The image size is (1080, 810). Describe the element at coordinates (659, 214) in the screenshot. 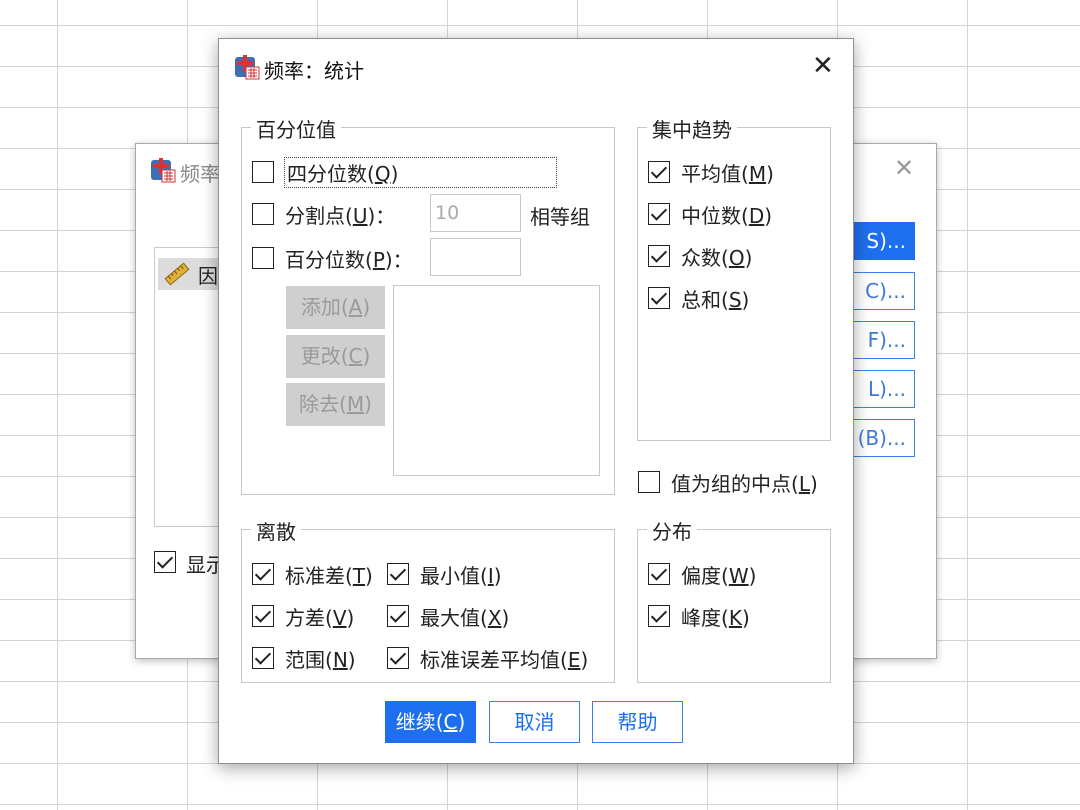

I see `median-checkbox` at that location.